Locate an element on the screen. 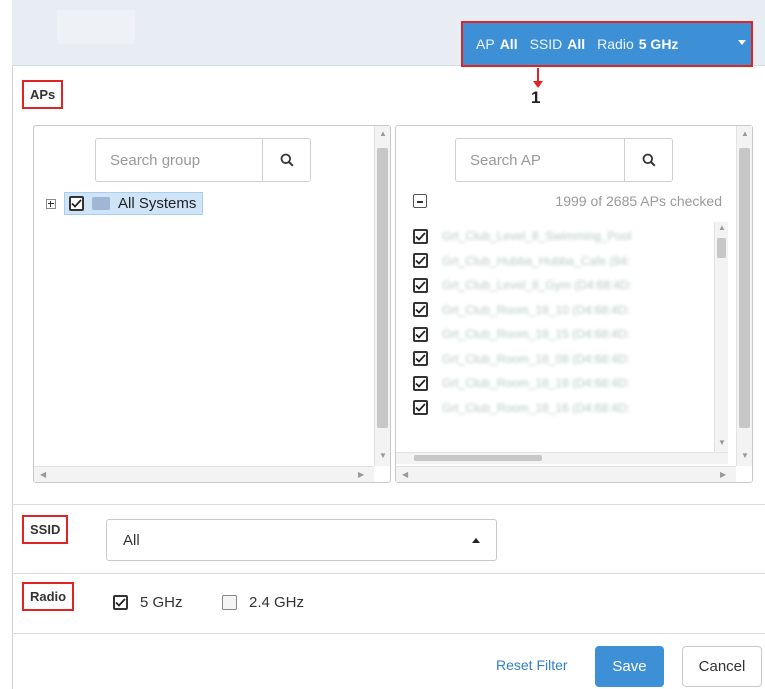 This screenshot has height=689, width=765. list-item: Grt_Club_Level_8_Swimming_Pool is located at coordinates (563, 236).